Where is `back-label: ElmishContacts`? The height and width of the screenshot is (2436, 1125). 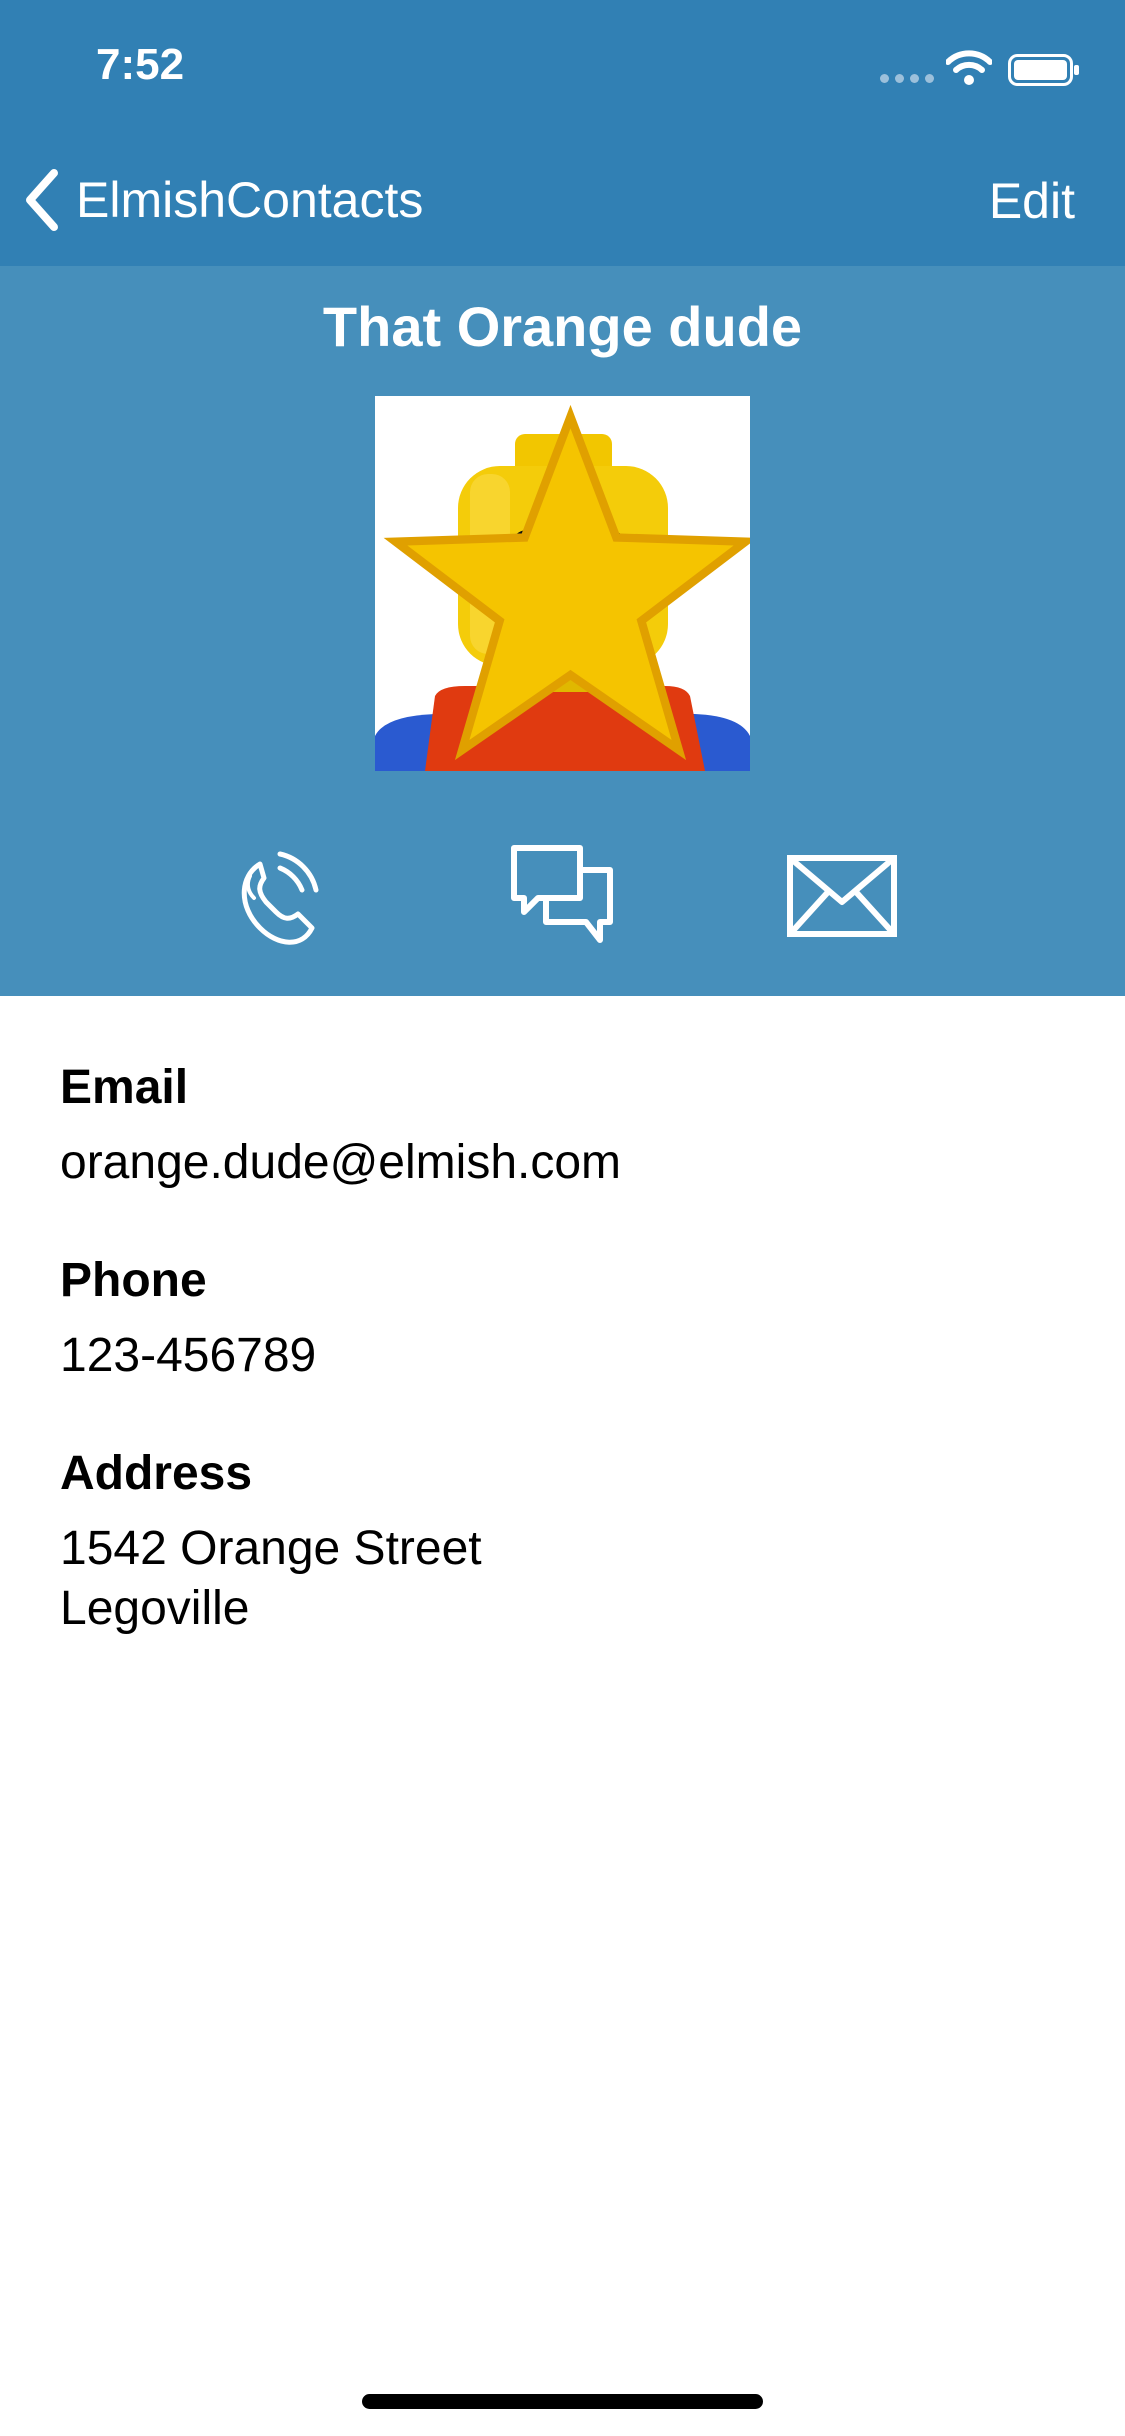 back-label: ElmishContacts is located at coordinates (250, 200).